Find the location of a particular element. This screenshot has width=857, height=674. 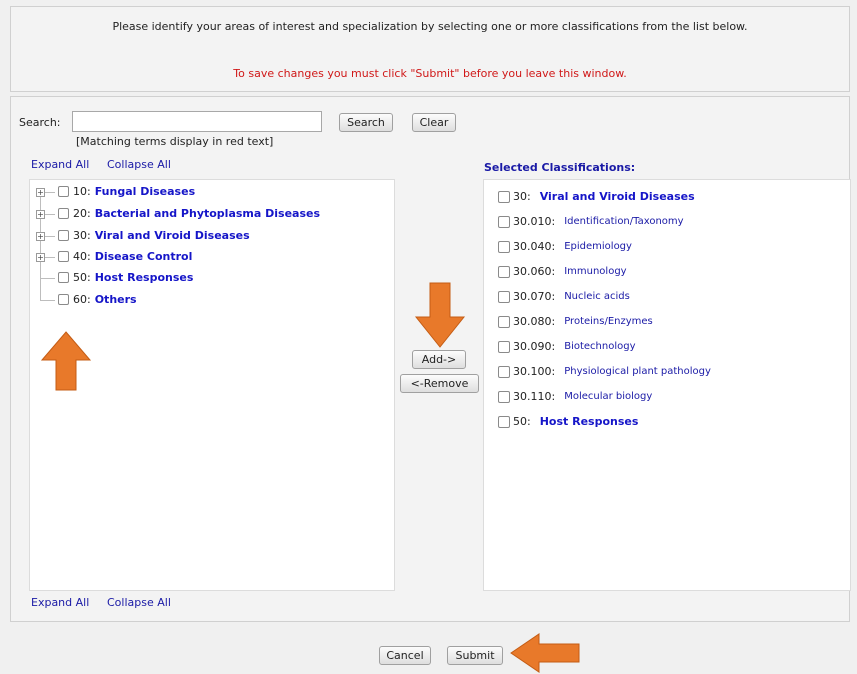

tree-item-code: 60: is located at coordinates (82, 299).